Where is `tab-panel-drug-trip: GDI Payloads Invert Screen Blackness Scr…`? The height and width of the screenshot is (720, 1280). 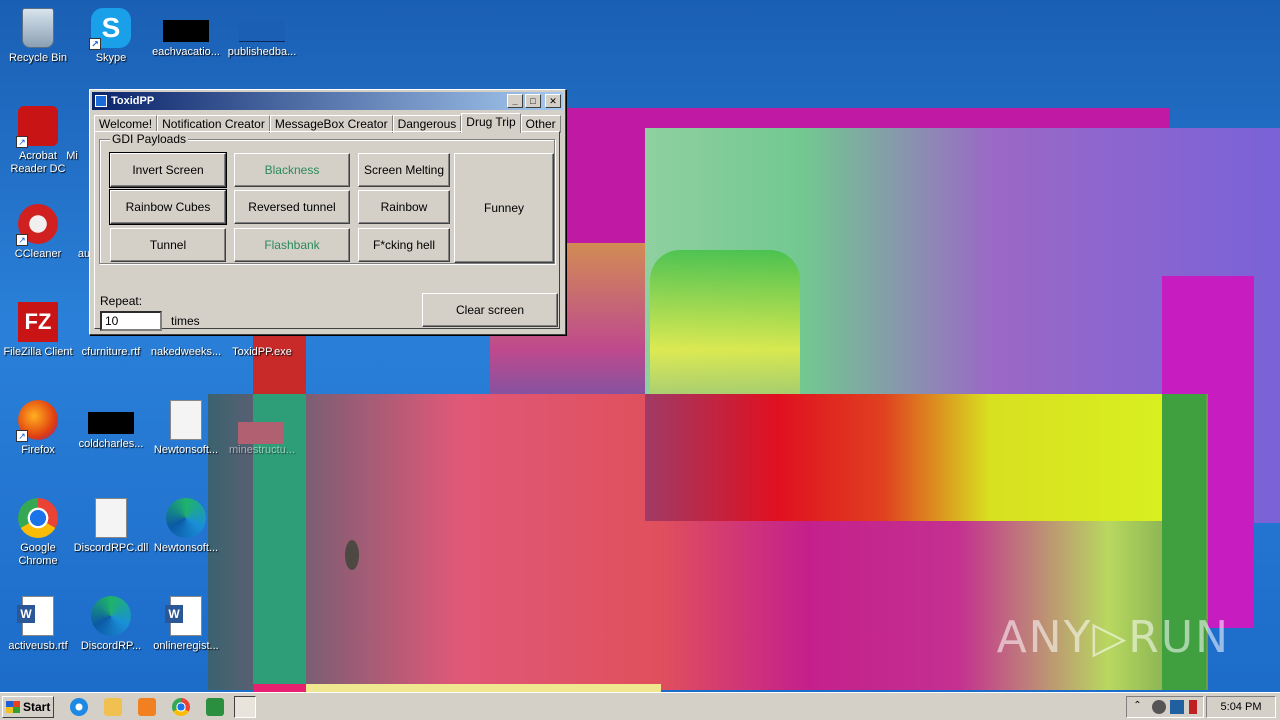 tab-panel-drug-trip: GDI Payloads Invert Screen Blackness Scr… is located at coordinates (327, 231).